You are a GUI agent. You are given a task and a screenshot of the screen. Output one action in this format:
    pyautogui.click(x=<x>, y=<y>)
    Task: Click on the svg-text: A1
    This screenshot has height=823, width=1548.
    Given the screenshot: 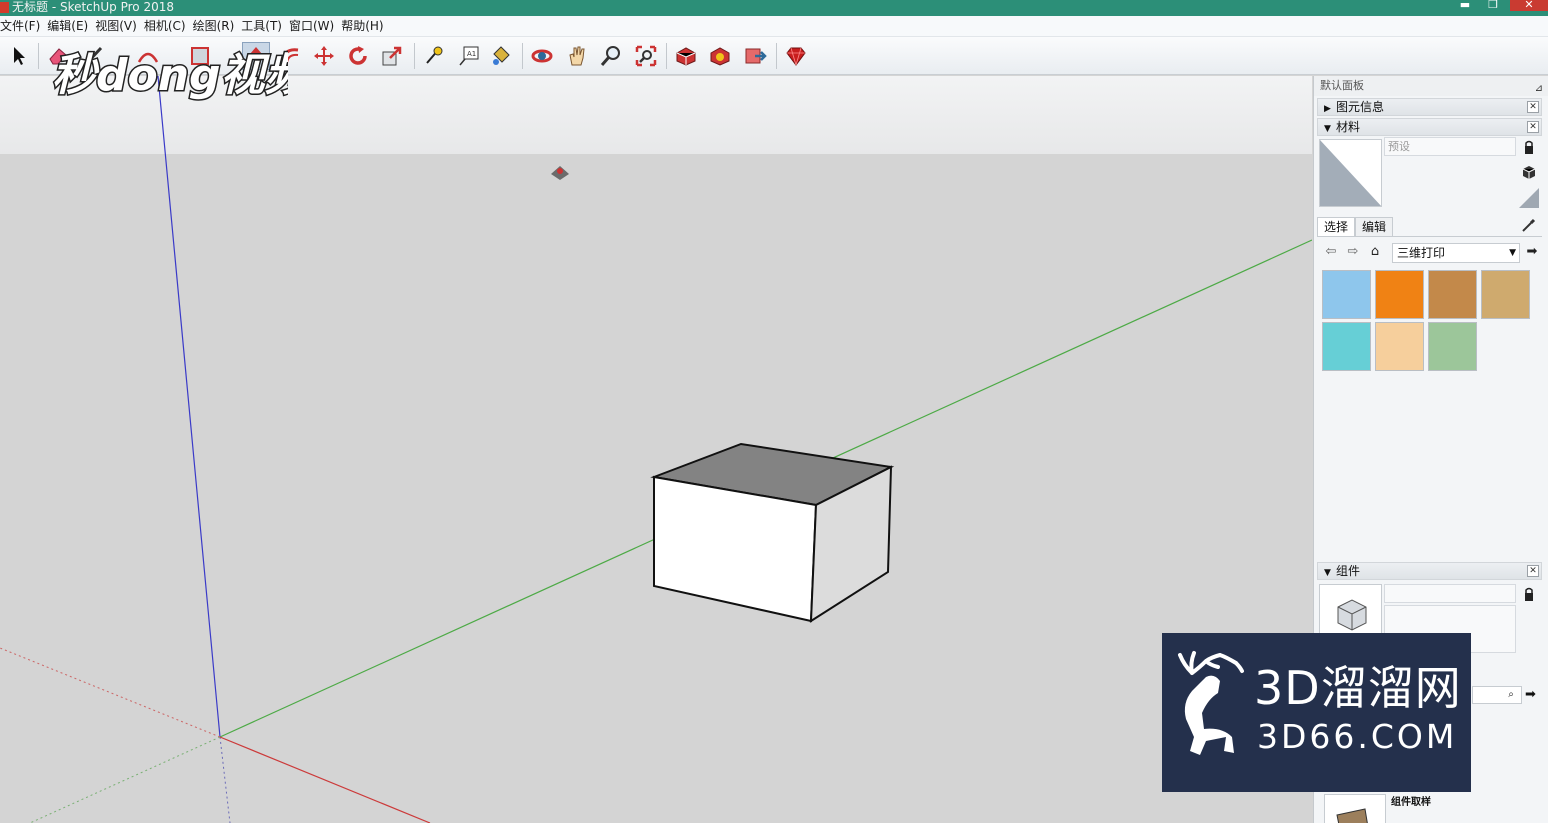 What is the action you would take?
    pyautogui.click(x=471, y=54)
    